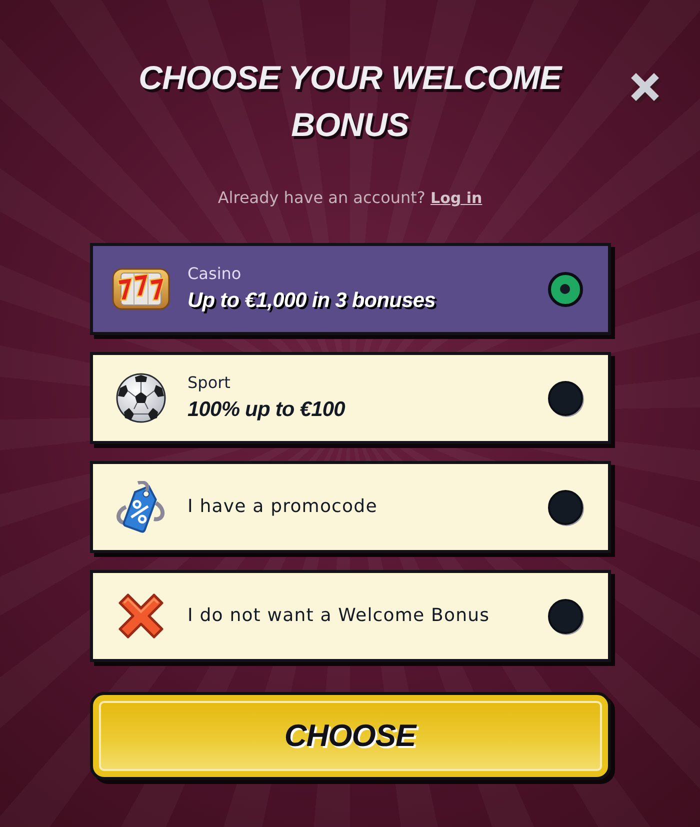 Image resolution: width=700 pixels, height=827 pixels. I want to click on close-button, so click(646, 87).